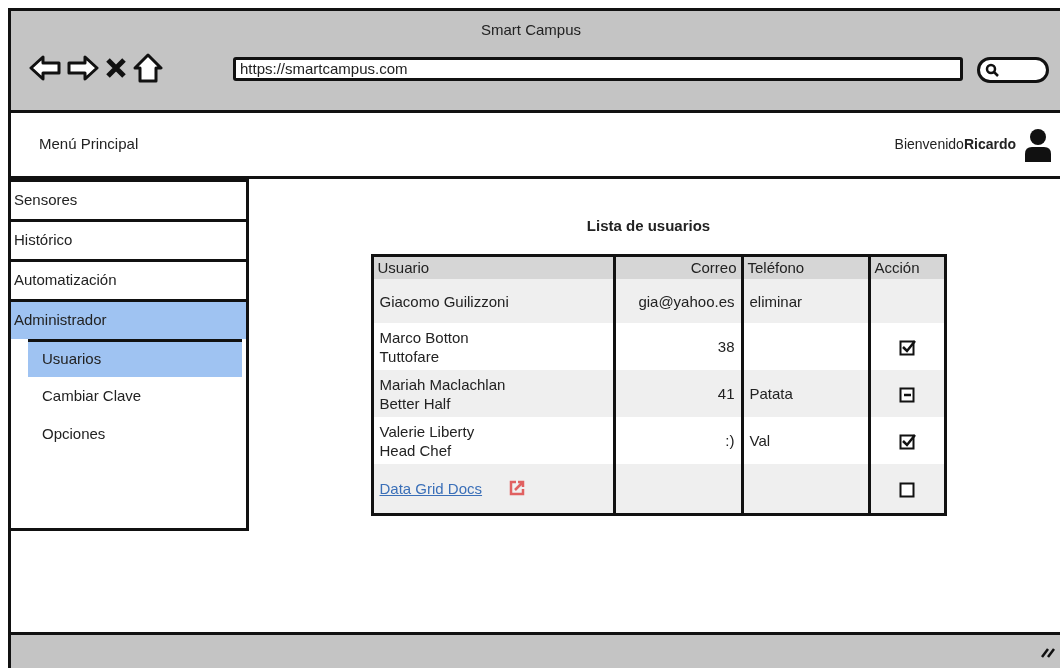 The image size is (1060, 668). Describe the element at coordinates (45, 68) in the screenshot. I see `back-icon` at that location.